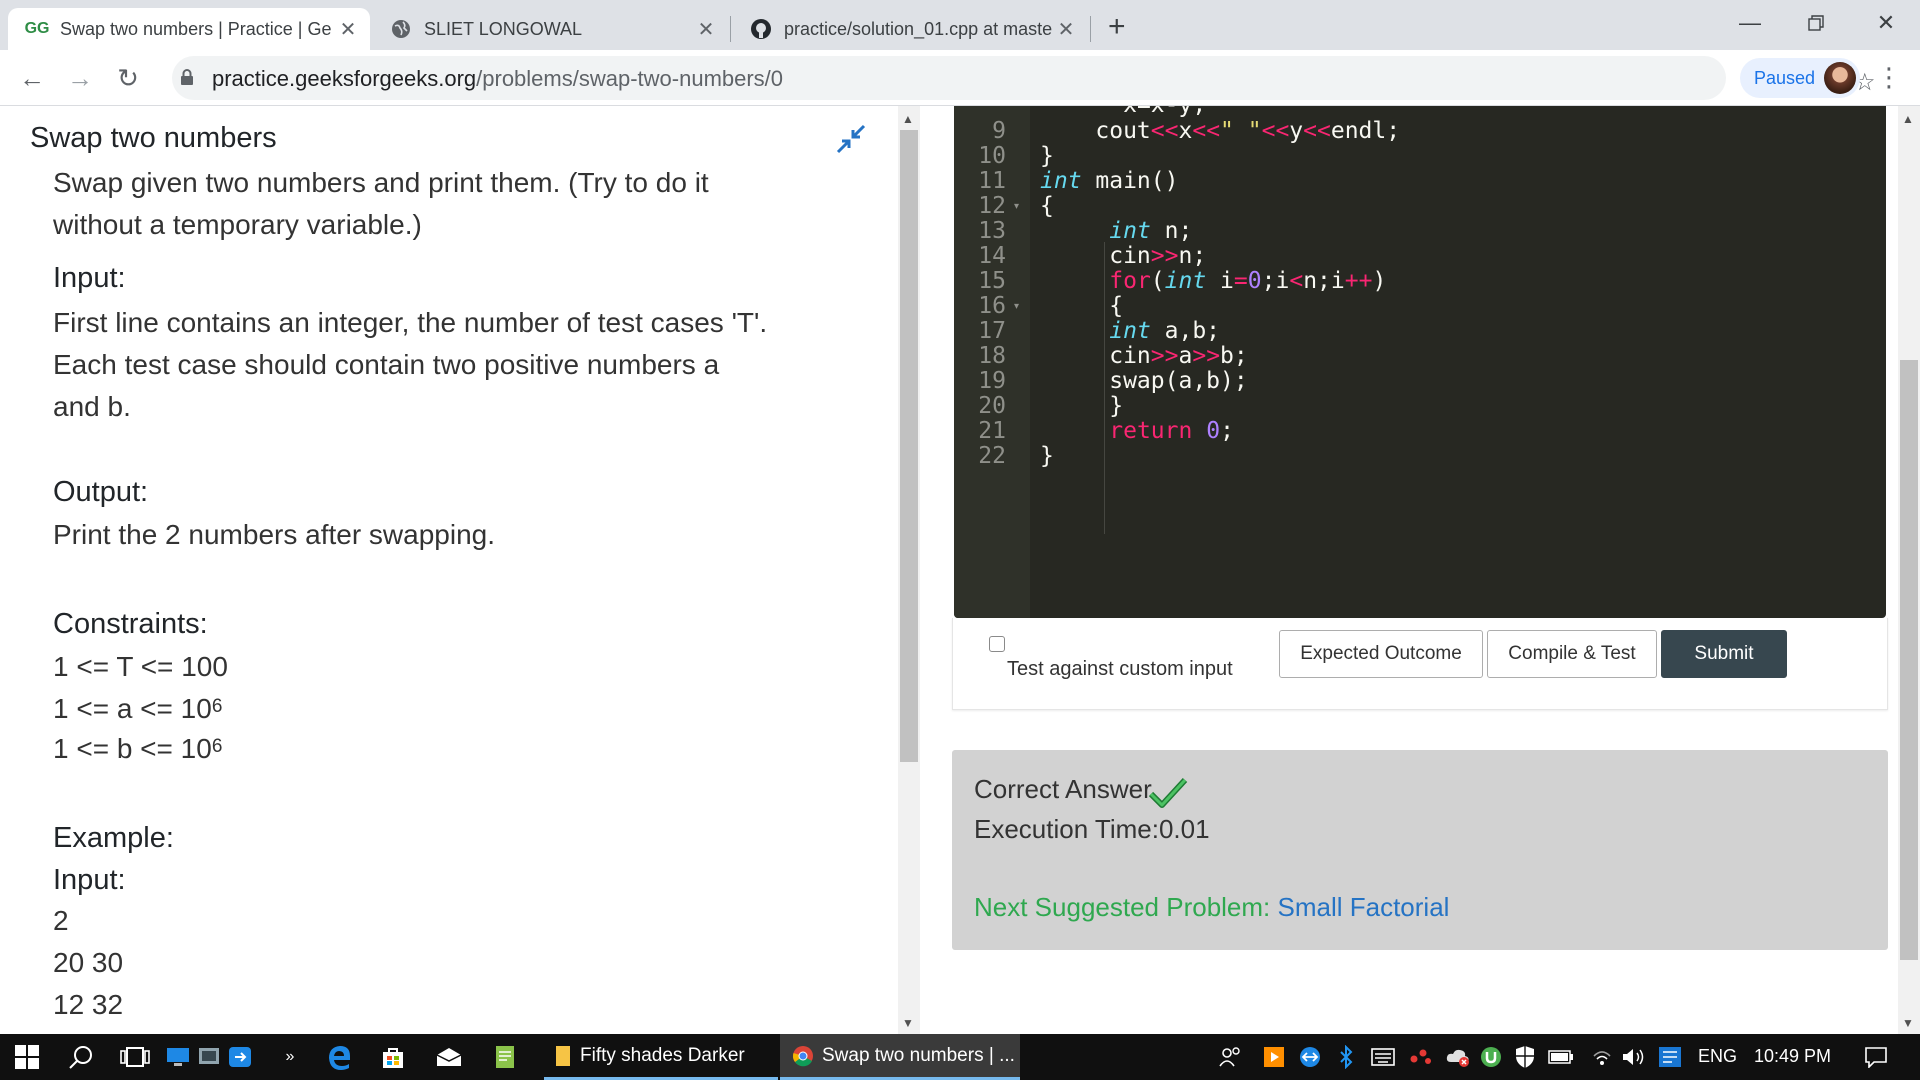 The image size is (1920, 1080). What do you see at coordinates (1886, 23) in the screenshot?
I see `close-window-icon: ✕` at bounding box center [1886, 23].